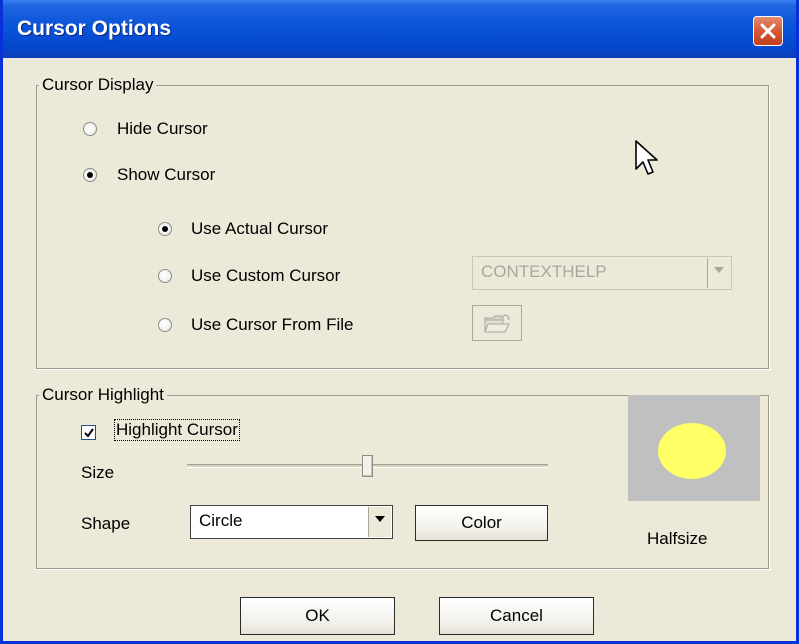 This screenshot has height=644, width=799. I want to click on show-cursor-label: Show Cursor, so click(166, 175).